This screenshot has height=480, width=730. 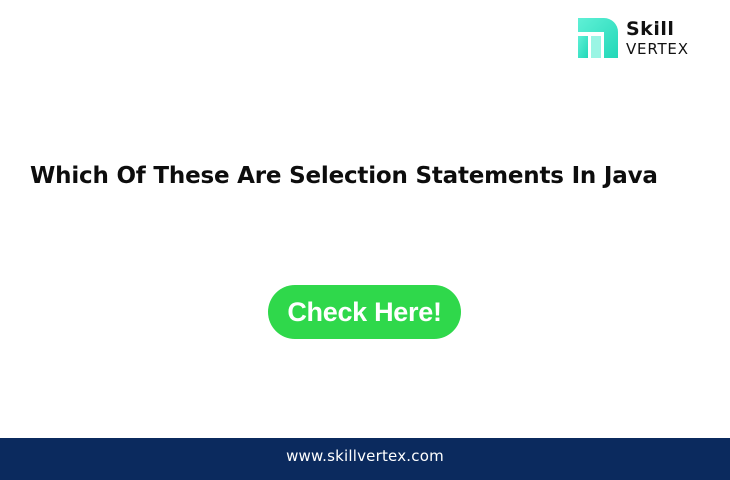 What do you see at coordinates (365, 456) in the screenshot?
I see `footer-website-link: www.skillvertex.com` at bounding box center [365, 456].